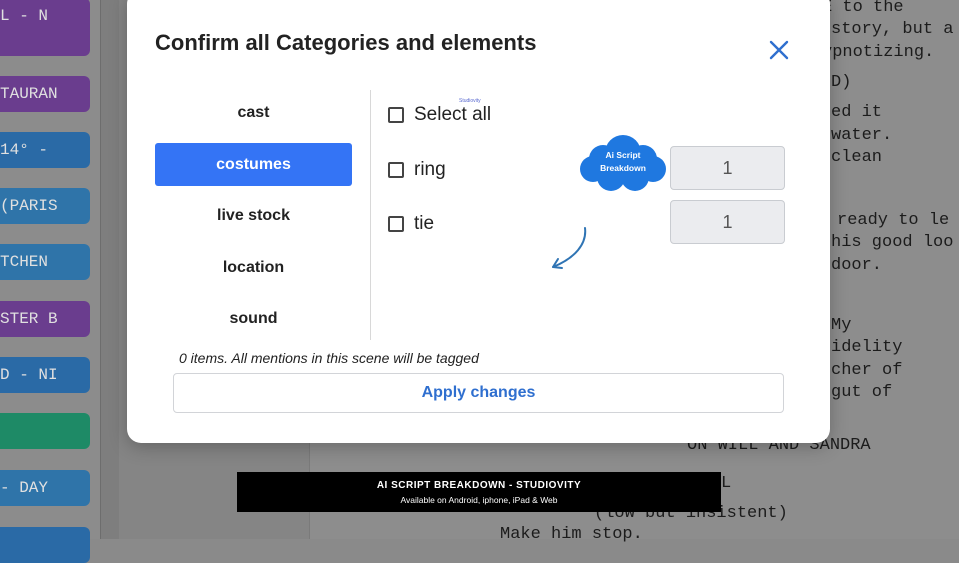 The width and height of the screenshot is (959, 563). I want to click on category-location: location, so click(253, 267).